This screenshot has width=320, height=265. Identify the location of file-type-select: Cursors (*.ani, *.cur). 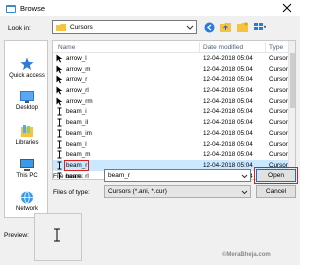
(177, 191).